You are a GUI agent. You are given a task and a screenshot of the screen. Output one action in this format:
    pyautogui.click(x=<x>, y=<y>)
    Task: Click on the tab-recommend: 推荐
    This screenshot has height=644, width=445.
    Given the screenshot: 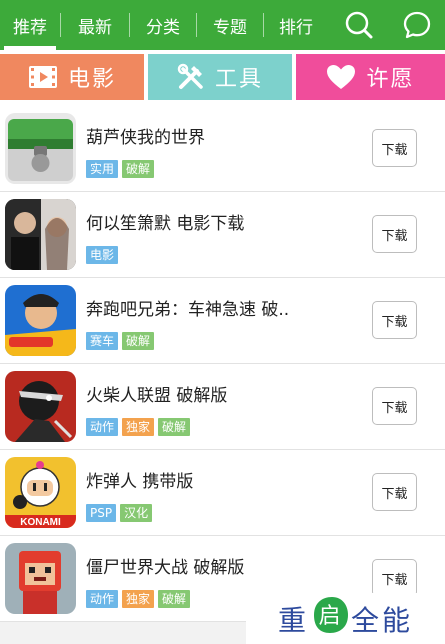 What is the action you would take?
    pyautogui.click(x=30, y=25)
    